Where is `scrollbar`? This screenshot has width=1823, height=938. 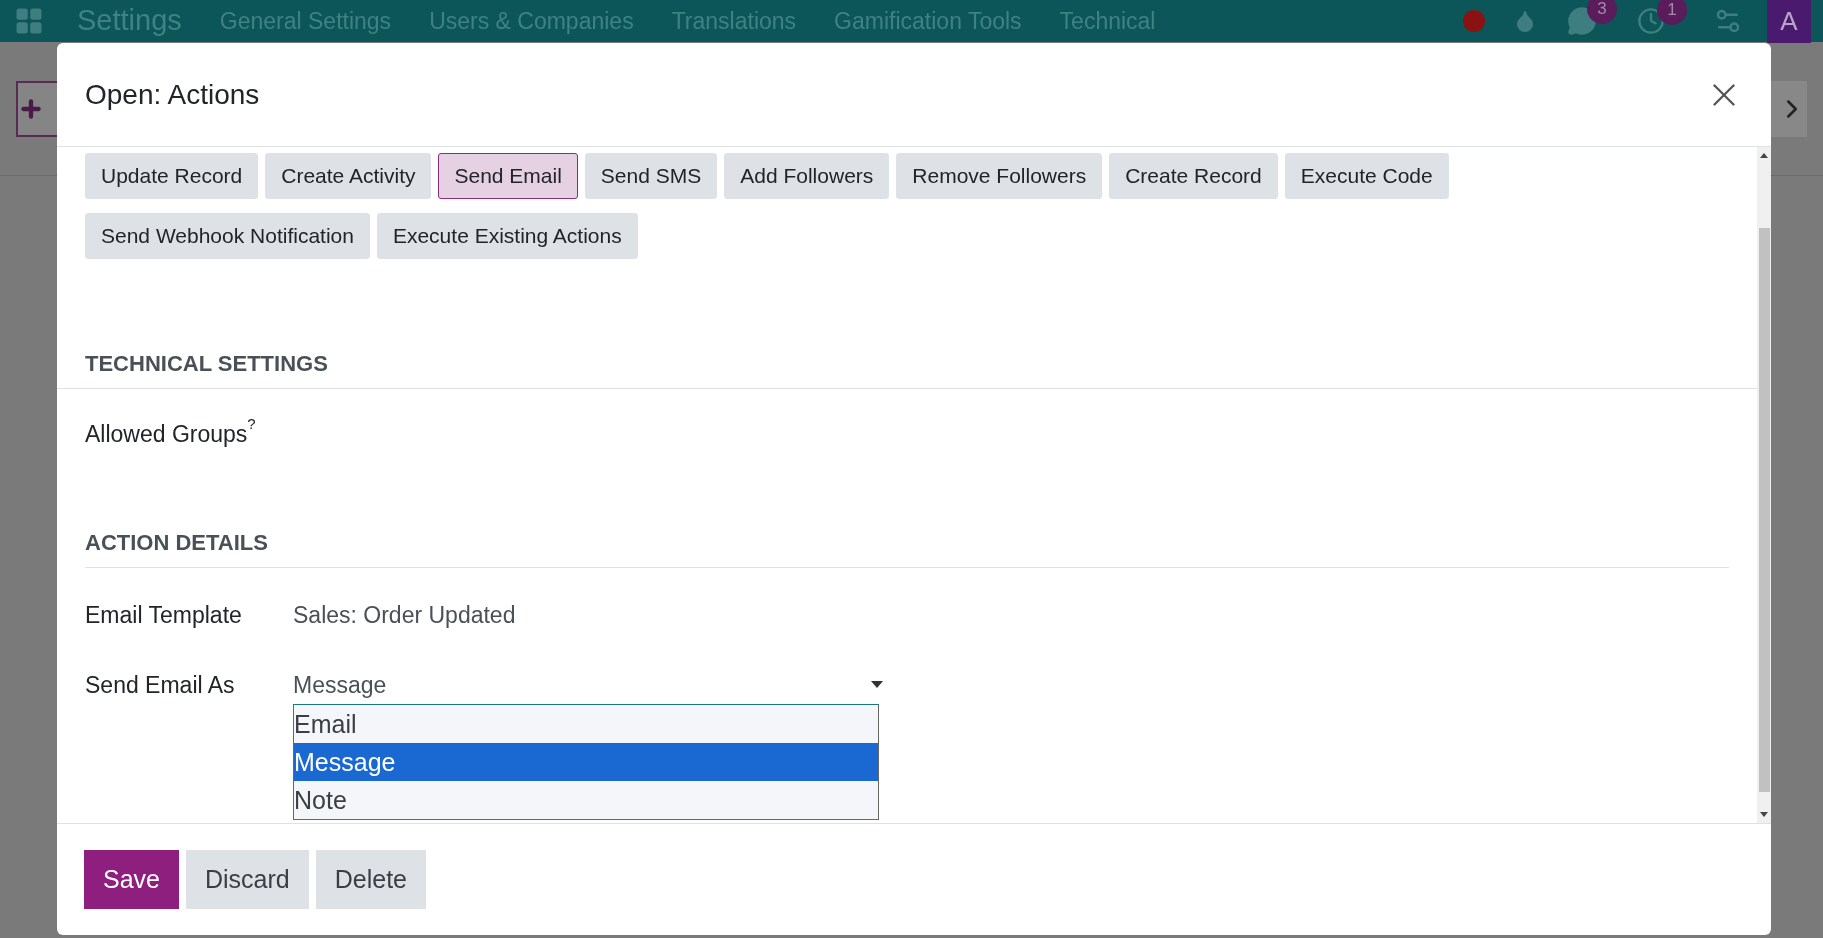
scrollbar is located at coordinates (1764, 485).